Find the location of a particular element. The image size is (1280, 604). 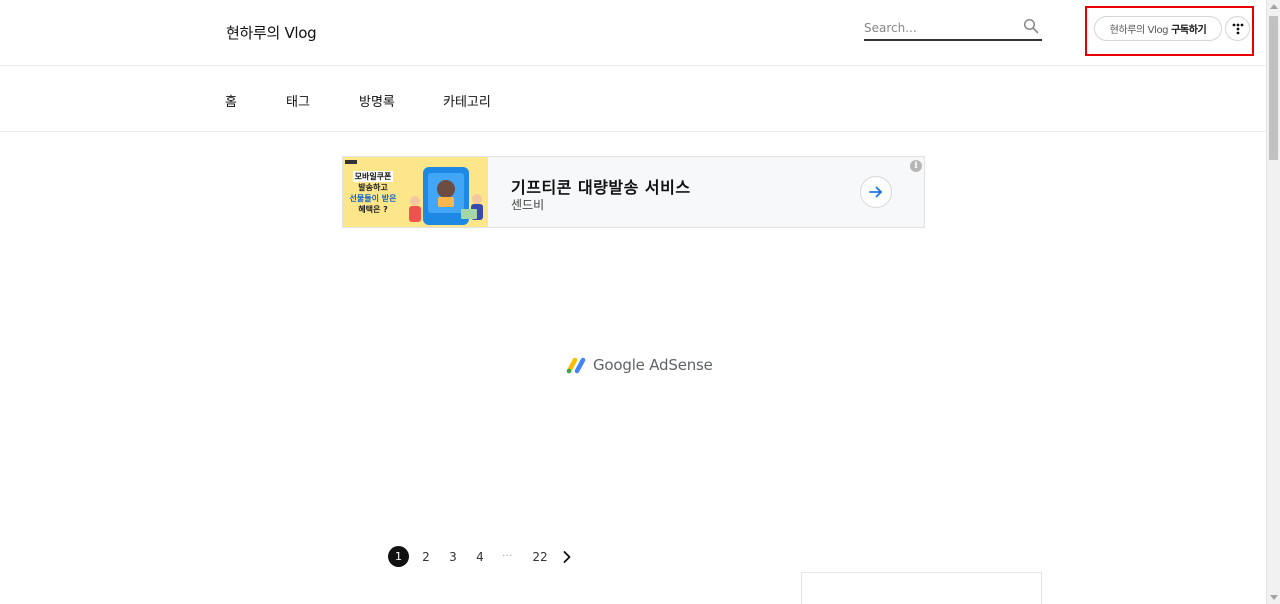

chevron-right-icon is located at coordinates (567, 557).